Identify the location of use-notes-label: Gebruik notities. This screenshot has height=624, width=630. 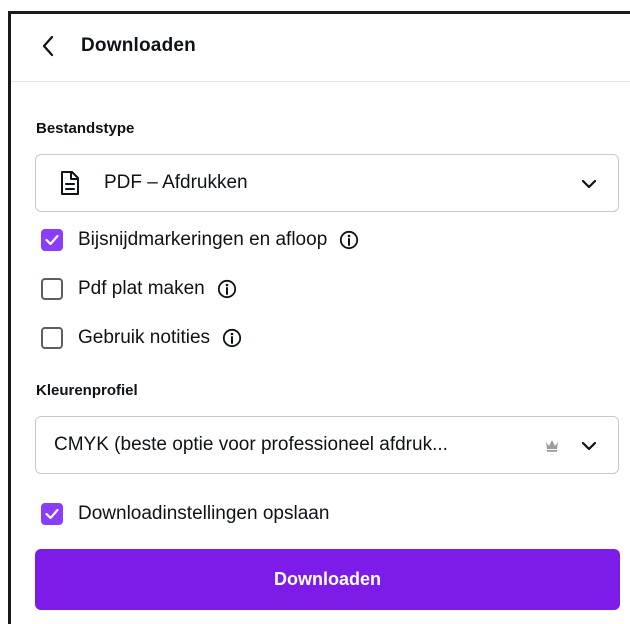
(144, 337).